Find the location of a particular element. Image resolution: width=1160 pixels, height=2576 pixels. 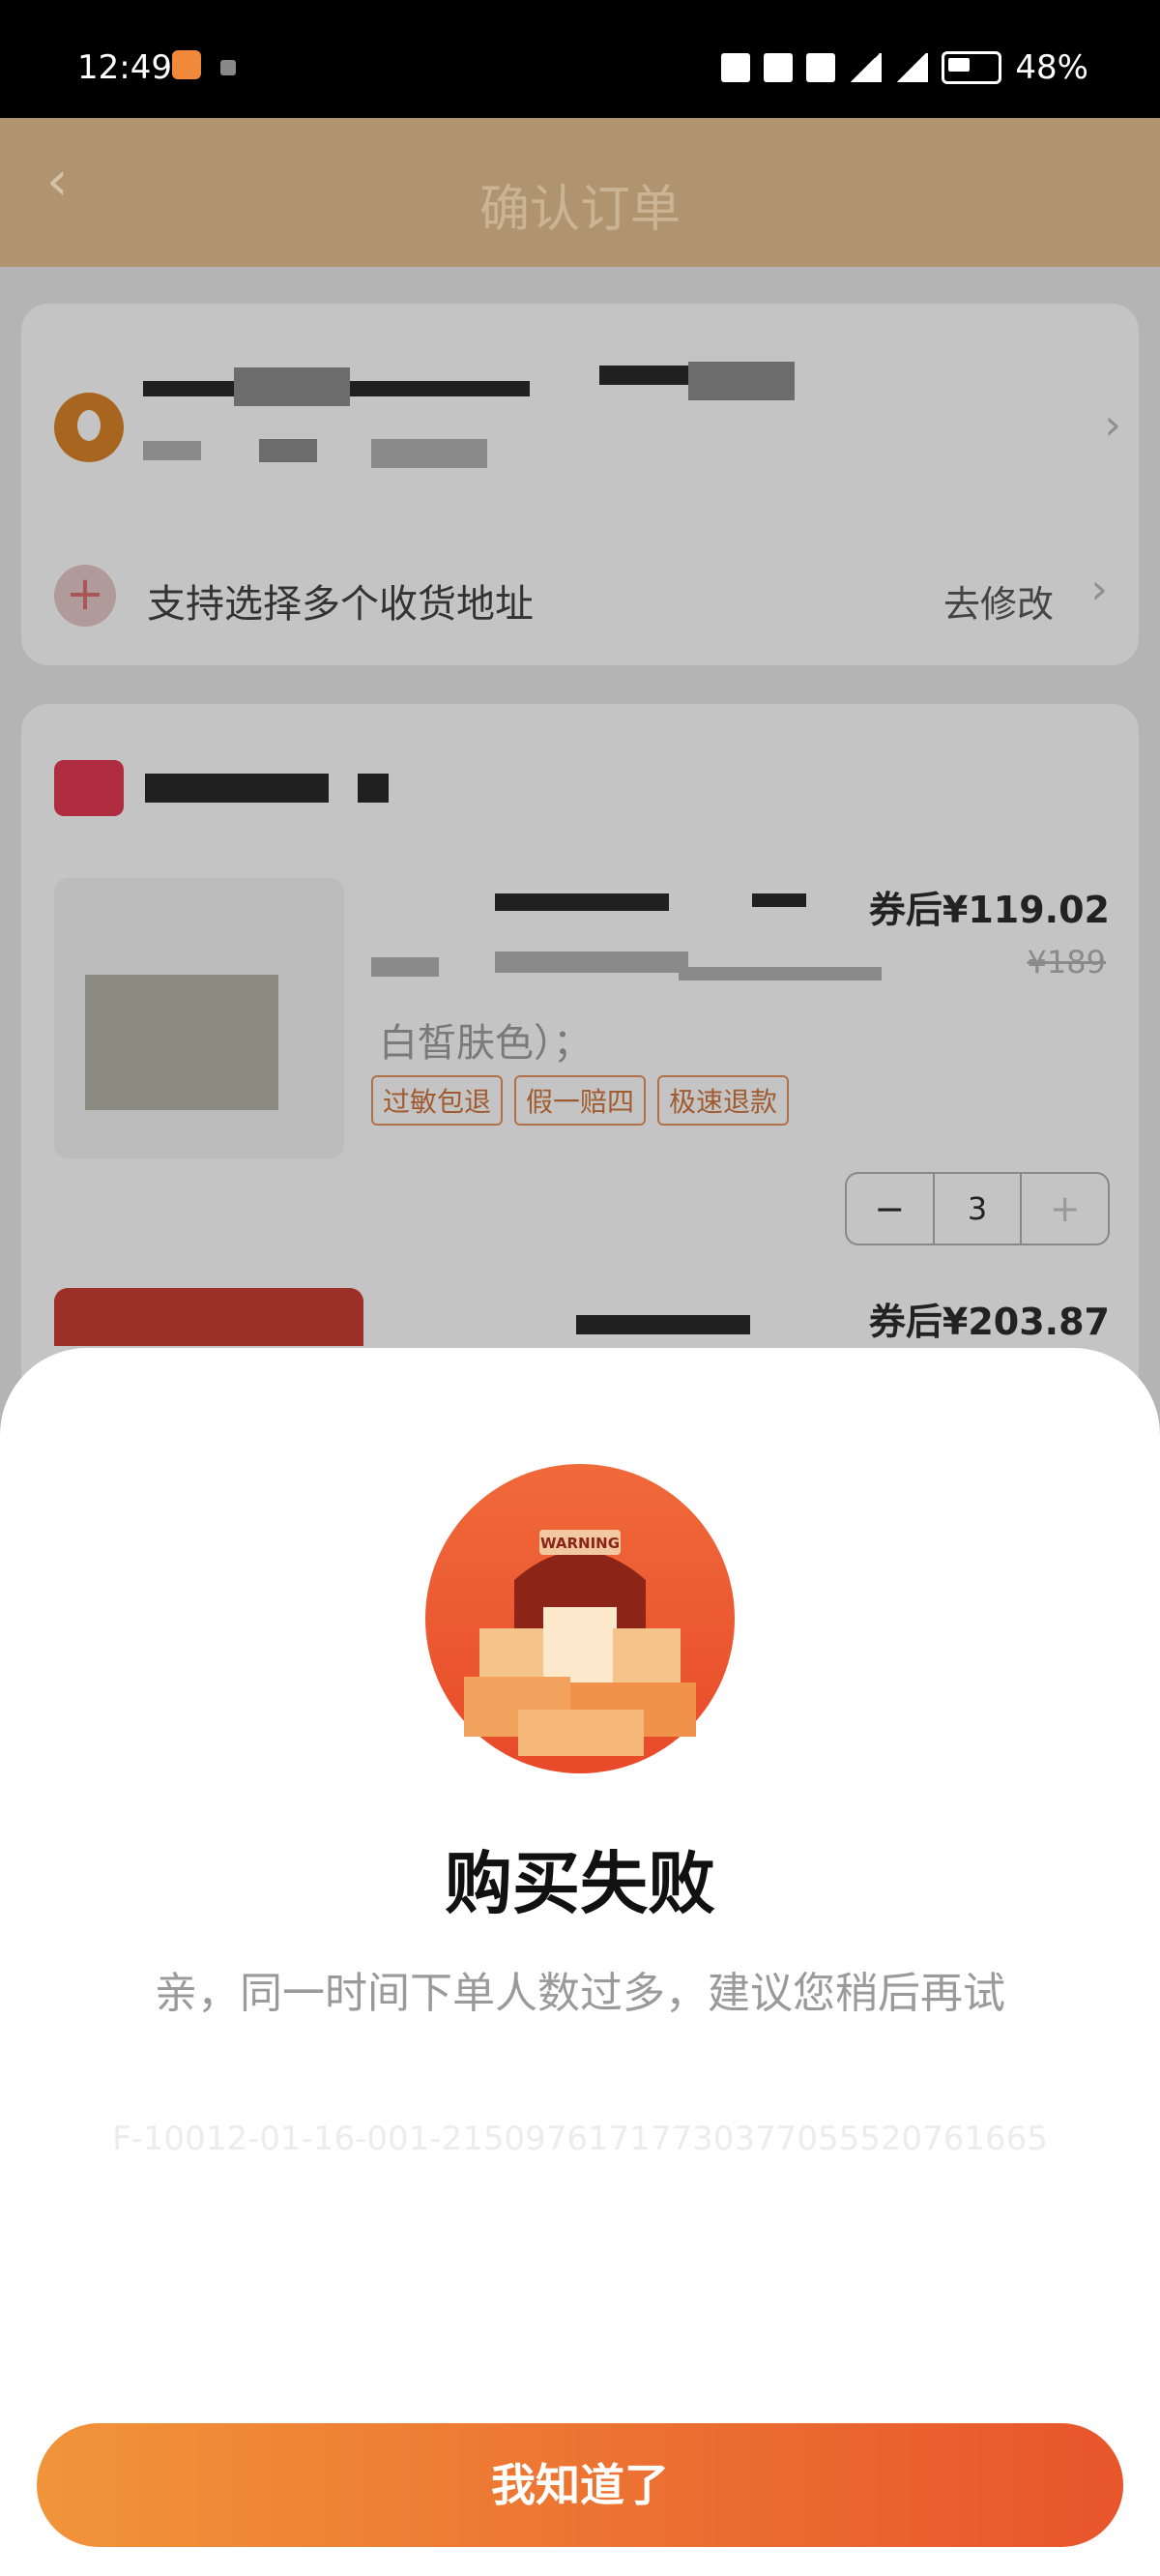

app-notification-icon is located at coordinates (186, 64).